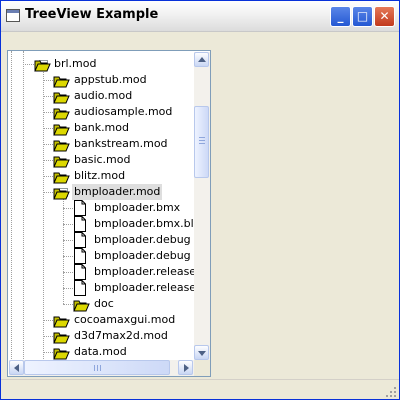 The height and width of the screenshot is (400, 400). Describe the element at coordinates (75, 63) in the screenshot. I see `tree-item-label: brl.mod` at that location.